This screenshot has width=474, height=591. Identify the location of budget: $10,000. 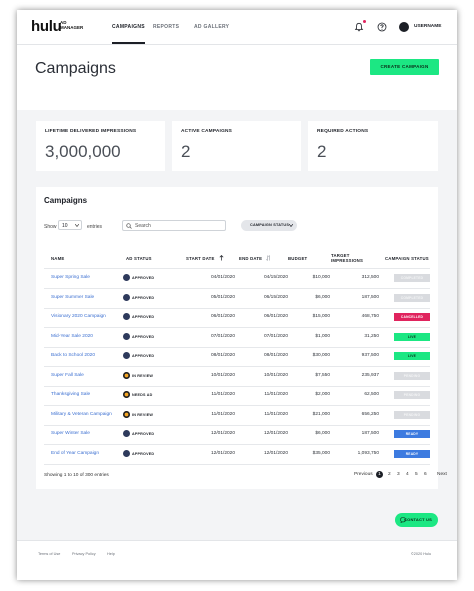
(321, 277).